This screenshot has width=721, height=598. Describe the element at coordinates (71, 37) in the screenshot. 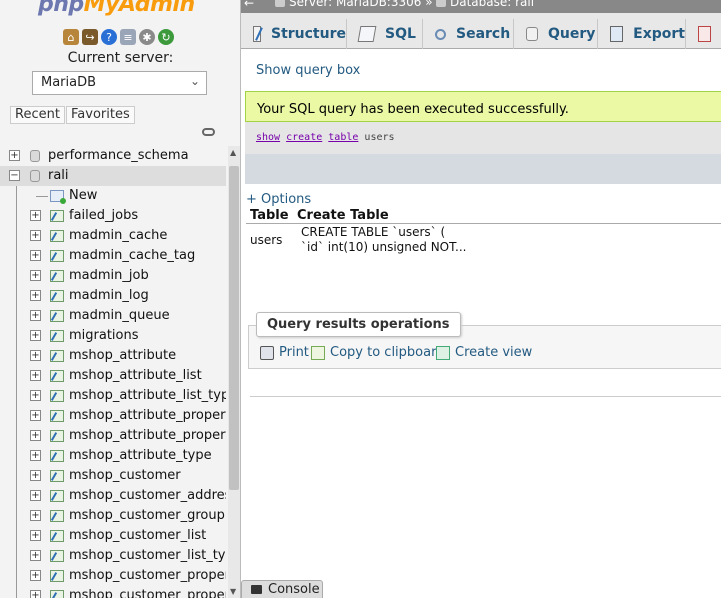

I see `home-icon: ⌂` at that location.